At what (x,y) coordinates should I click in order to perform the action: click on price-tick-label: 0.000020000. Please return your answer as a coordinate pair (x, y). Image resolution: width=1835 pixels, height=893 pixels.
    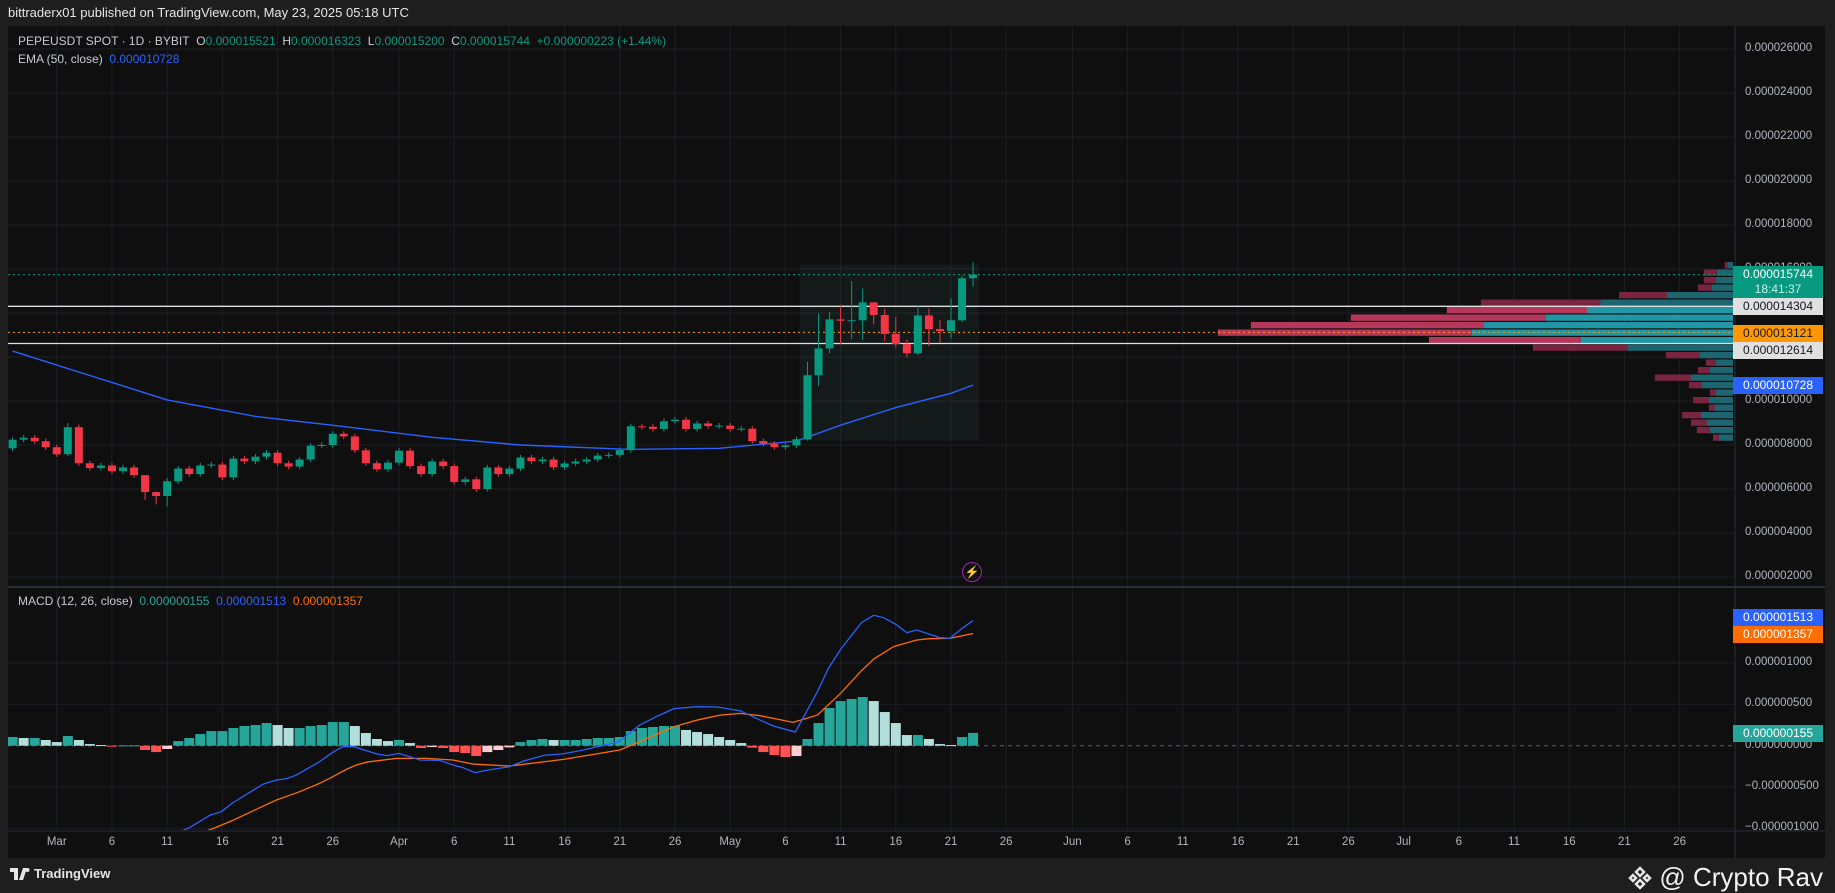
    Looking at the image, I should click on (1779, 180).